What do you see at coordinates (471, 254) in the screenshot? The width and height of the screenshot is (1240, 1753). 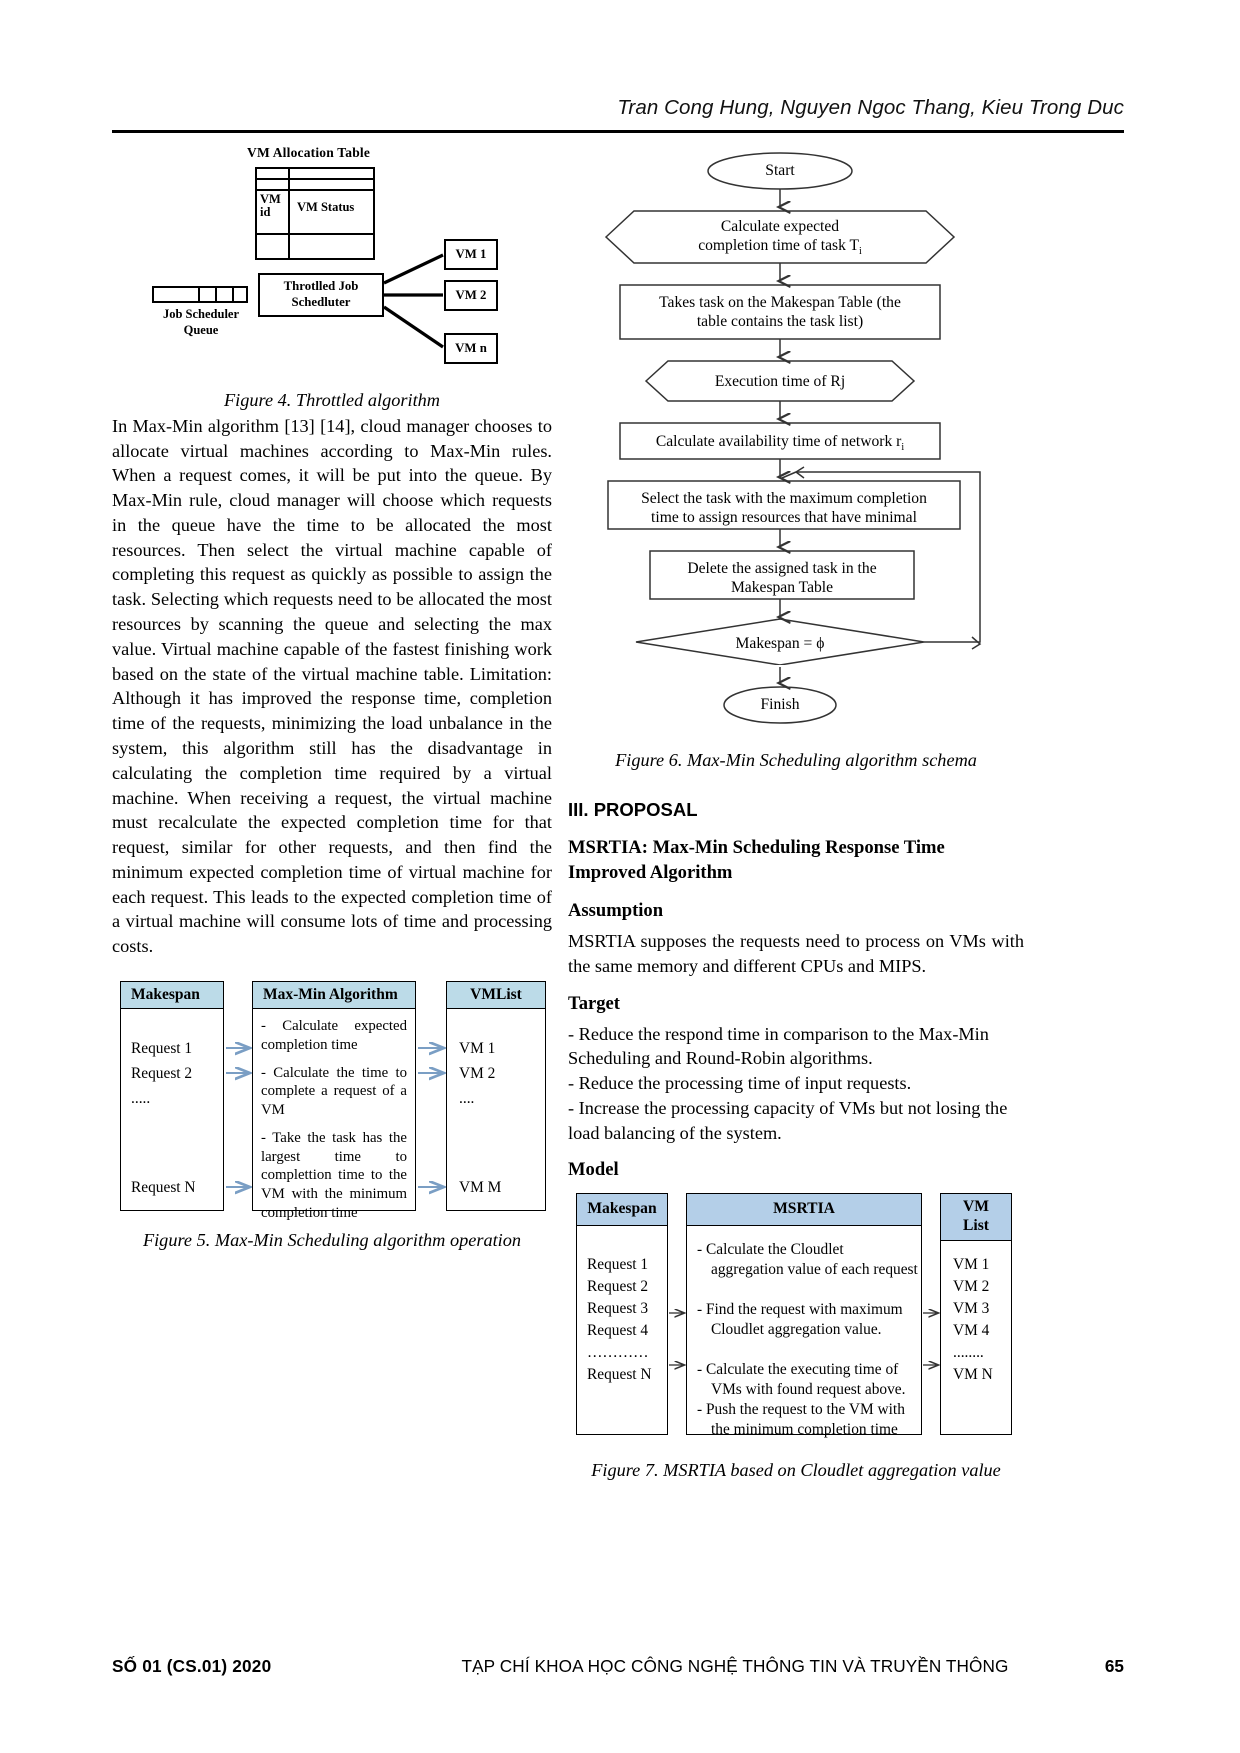 I see `vm-box-1: VM 1` at bounding box center [471, 254].